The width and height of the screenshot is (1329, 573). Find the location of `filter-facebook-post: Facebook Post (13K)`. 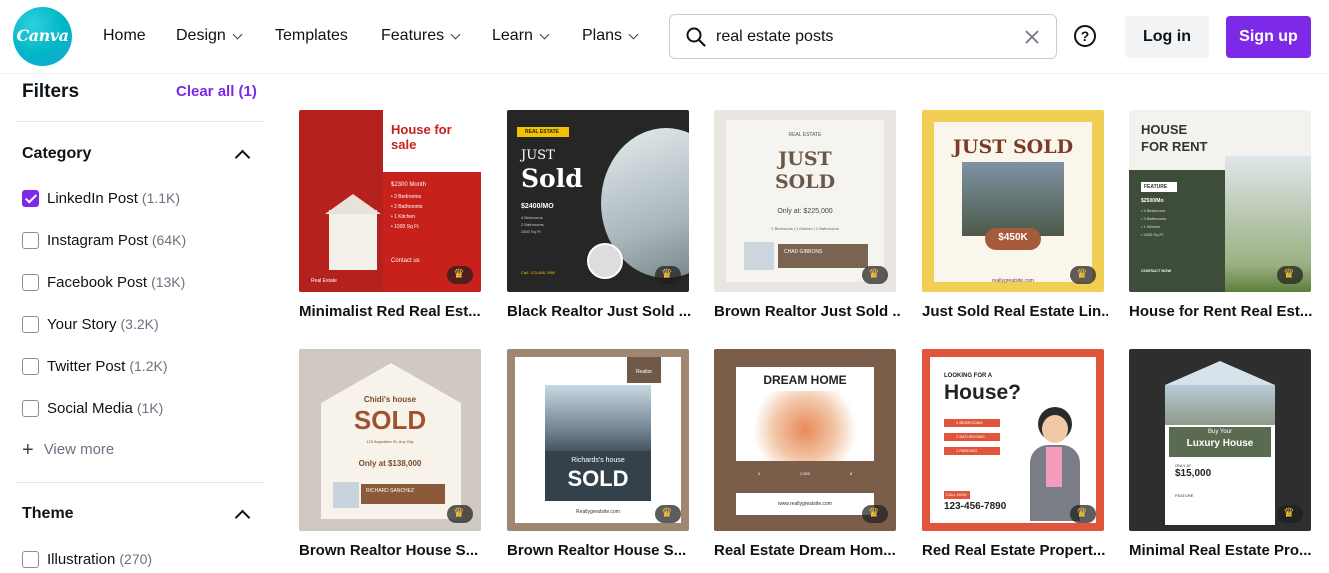

filter-facebook-post: Facebook Post (13K) is located at coordinates (103, 282).